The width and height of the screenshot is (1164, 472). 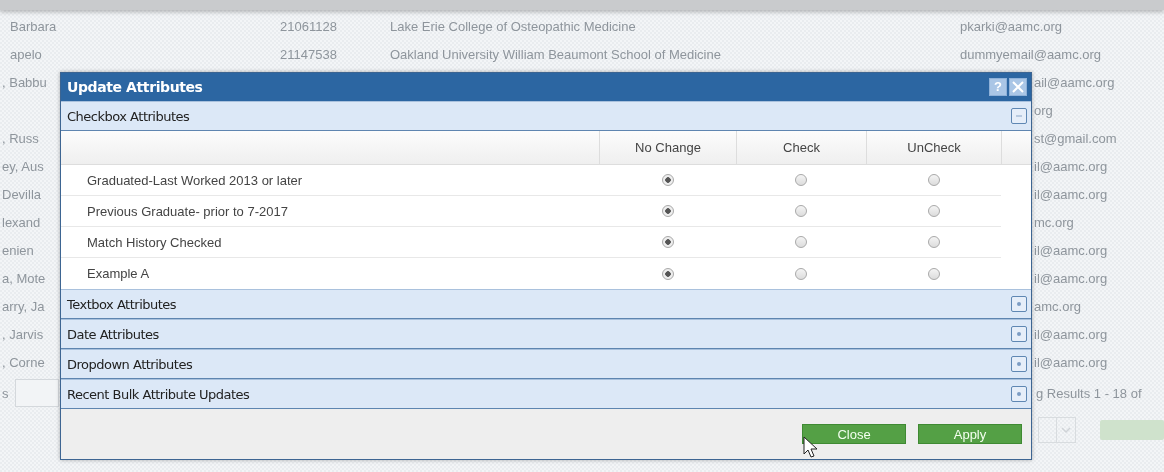 What do you see at coordinates (1089, 393) in the screenshot?
I see `results-text: g Results 1 - 18 of` at bounding box center [1089, 393].